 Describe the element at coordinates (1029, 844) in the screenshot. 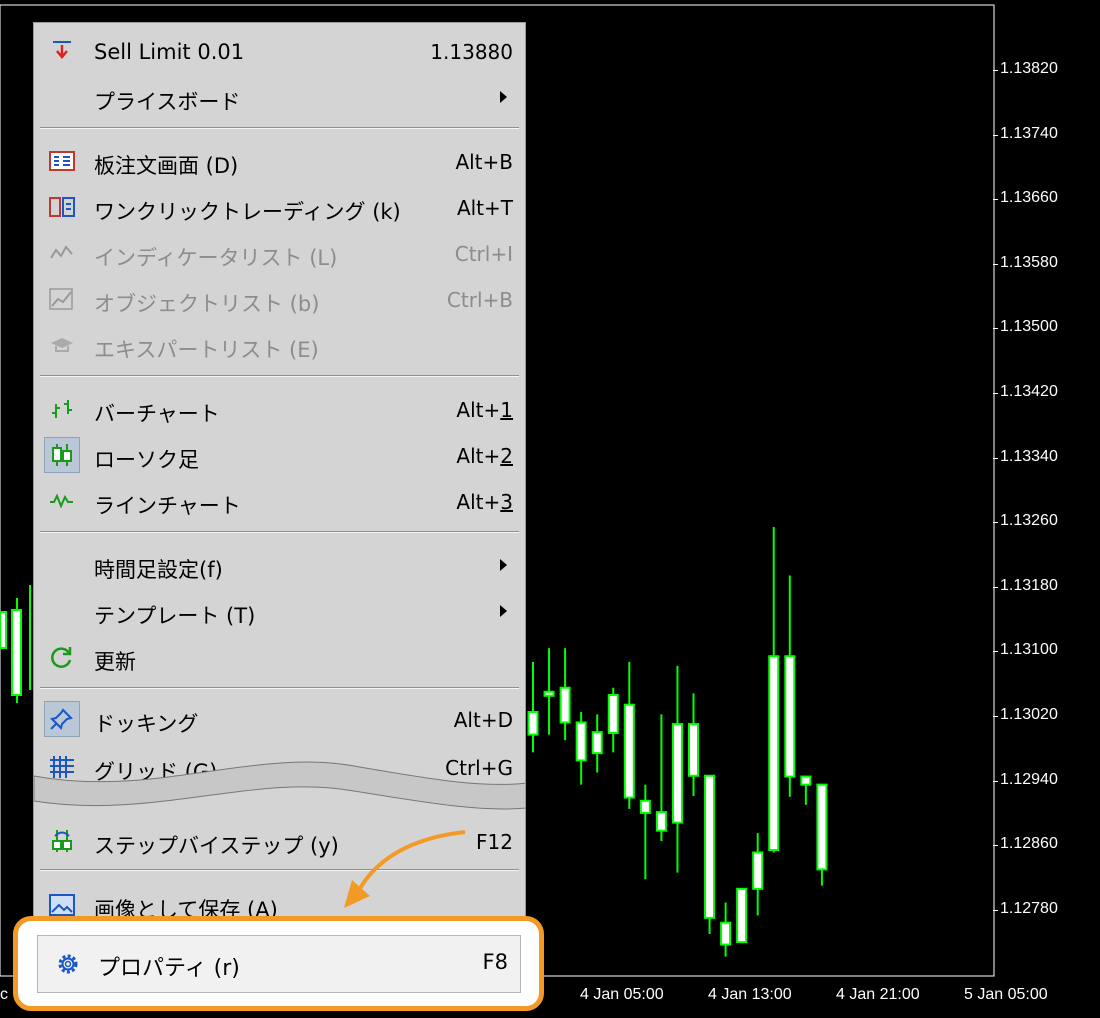

I see `price-label: 1.12860` at that location.